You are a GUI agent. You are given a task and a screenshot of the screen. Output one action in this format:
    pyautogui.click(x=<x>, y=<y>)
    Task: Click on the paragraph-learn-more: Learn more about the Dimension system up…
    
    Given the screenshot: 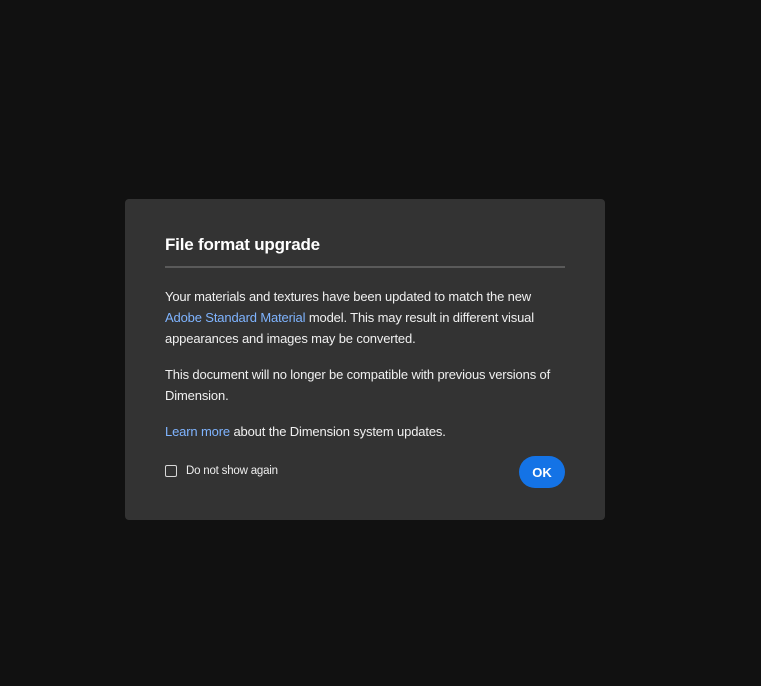 What is the action you would take?
    pyautogui.click(x=365, y=431)
    